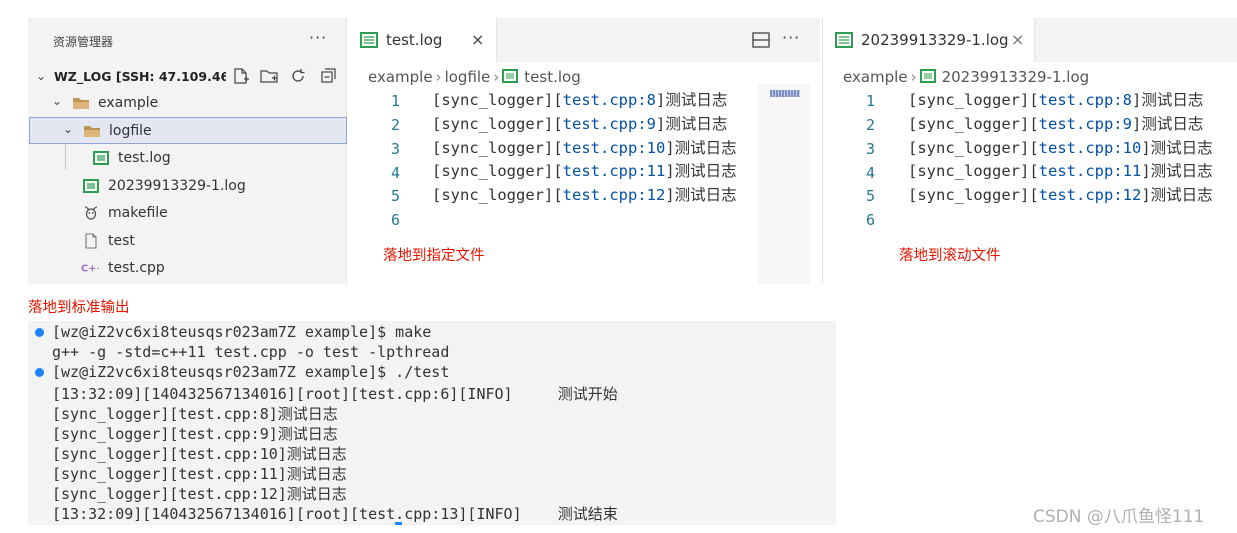 The height and width of the screenshot is (533, 1237). Describe the element at coordinates (240, 76) in the screenshot. I see `new-file-icon` at that location.